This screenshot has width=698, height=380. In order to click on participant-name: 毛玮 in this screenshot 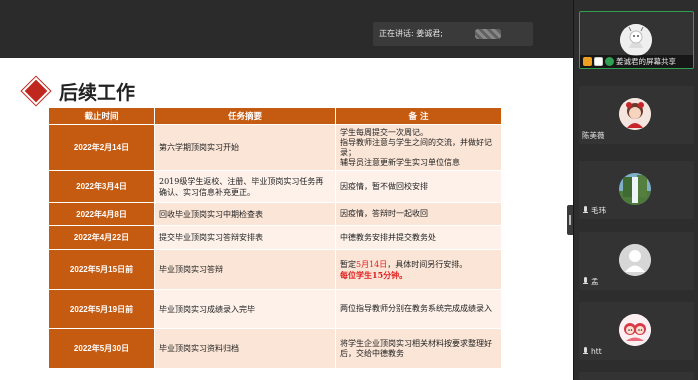, I will do `click(598, 210)`.